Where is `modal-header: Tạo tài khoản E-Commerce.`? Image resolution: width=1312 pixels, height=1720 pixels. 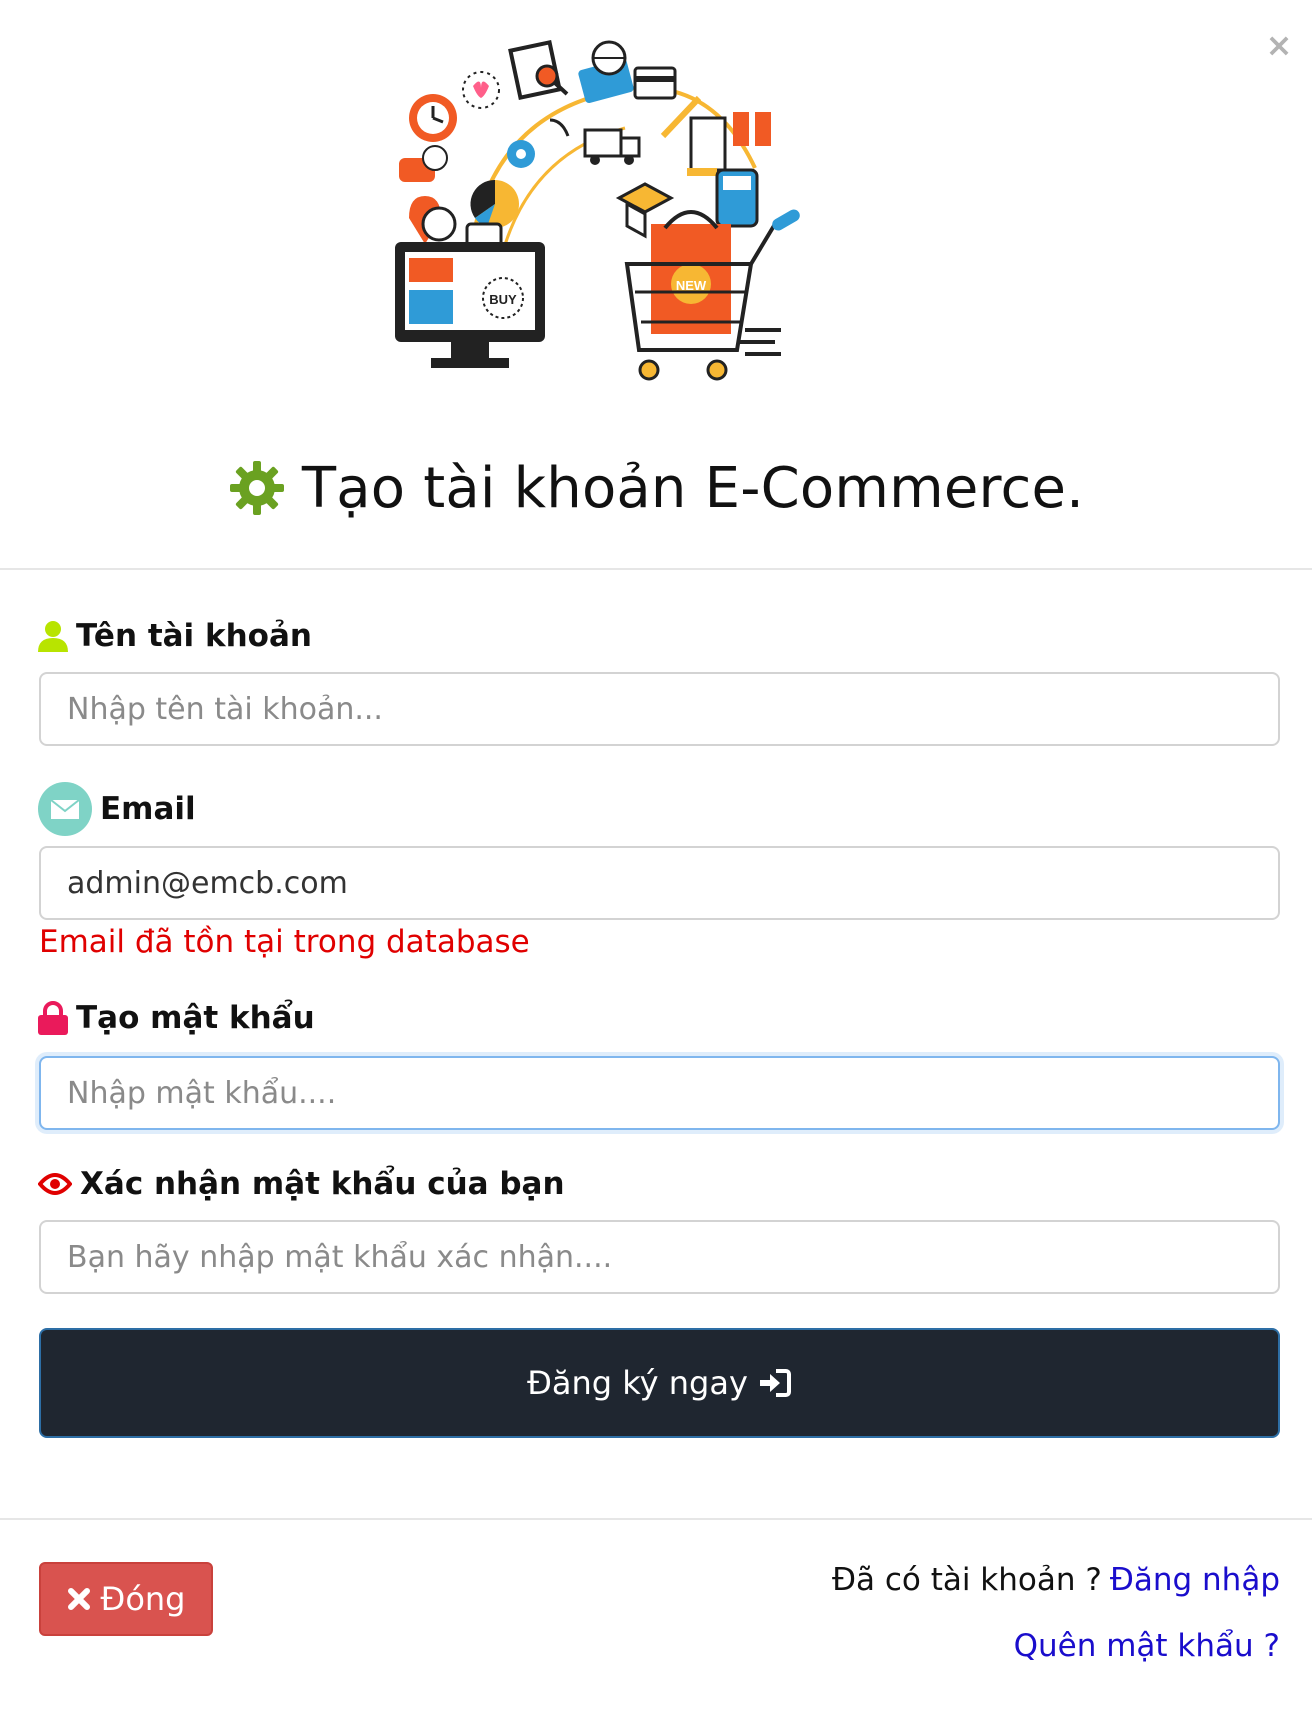
modal-header: Tạo tài khoản E-Commerce. is located at coordinates (656, 488).